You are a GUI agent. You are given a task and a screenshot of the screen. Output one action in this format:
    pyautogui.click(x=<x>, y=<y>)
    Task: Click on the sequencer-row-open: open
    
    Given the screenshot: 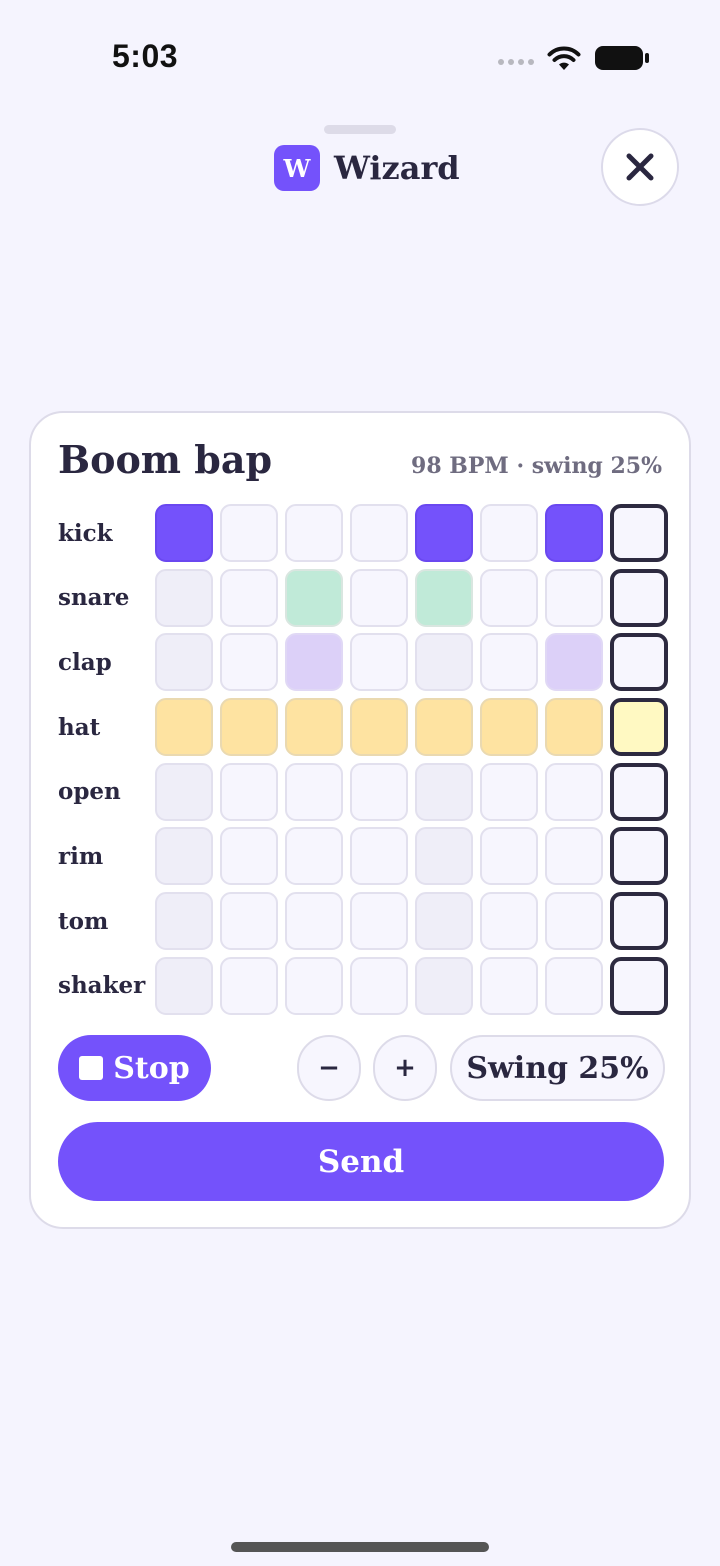 What is the action you would take?
    pyautogui.click(x=363, y=791)
    